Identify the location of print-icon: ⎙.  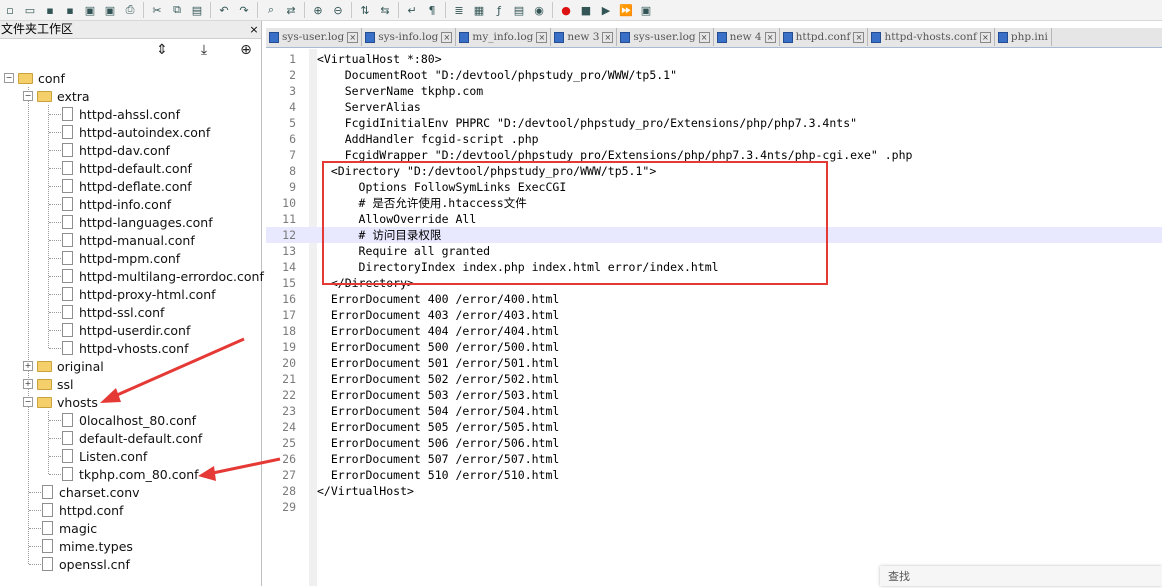
(130, 10).